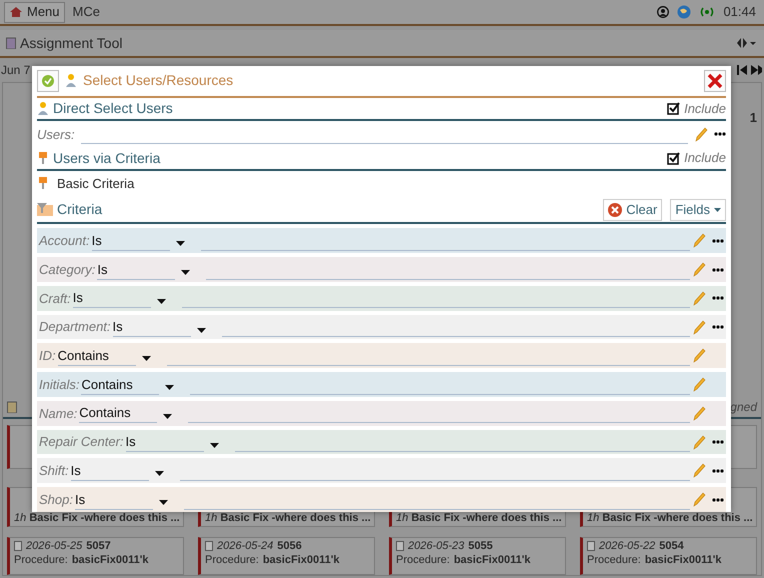 Image resolution: width=764 pixels, height=578 pixels. I want to click on close-icon, so click(715, 80).